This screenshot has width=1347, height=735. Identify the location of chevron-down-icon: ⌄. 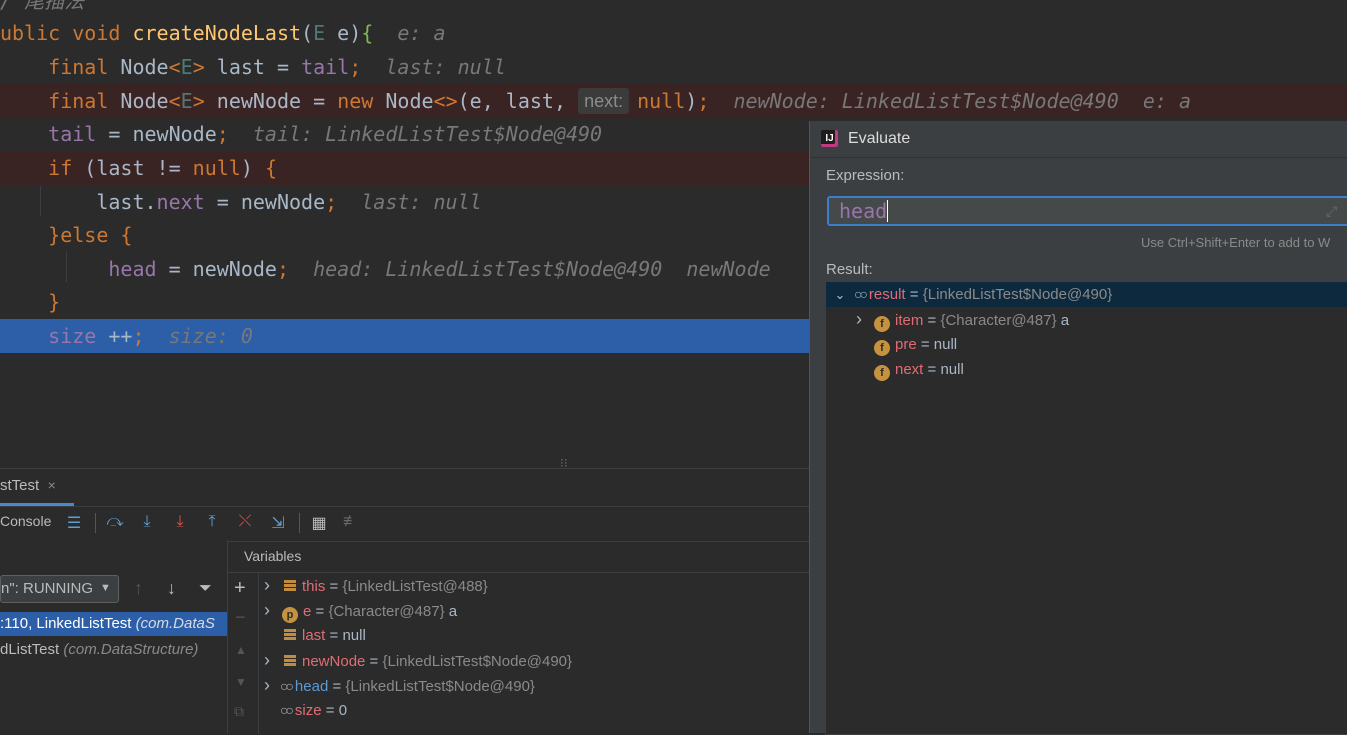
(840, 294).